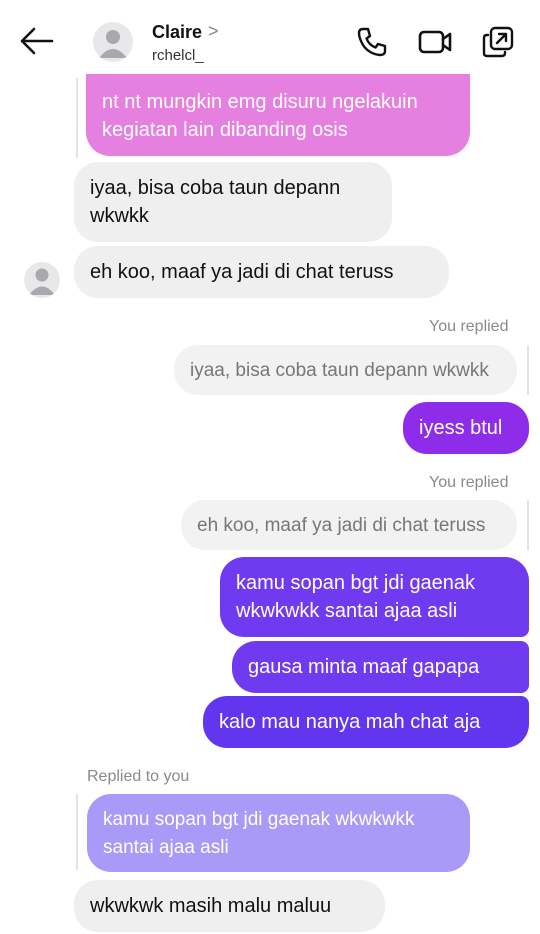 Image resolution: width=540 pixels, height=934 pixels. Describe the element at coordinates (177, 32) in the screenshot. I see `contact-name: Claire` at that location.